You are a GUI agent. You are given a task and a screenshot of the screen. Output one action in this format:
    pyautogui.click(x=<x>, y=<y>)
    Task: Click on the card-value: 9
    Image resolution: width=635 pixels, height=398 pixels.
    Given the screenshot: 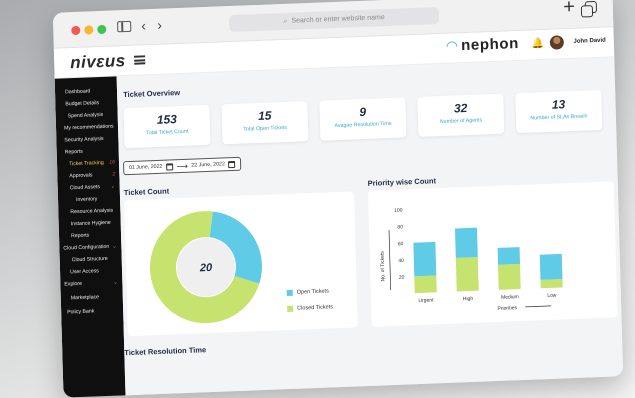 What is the action you would take?
    pyautogui.click(x=363, y=112)
    